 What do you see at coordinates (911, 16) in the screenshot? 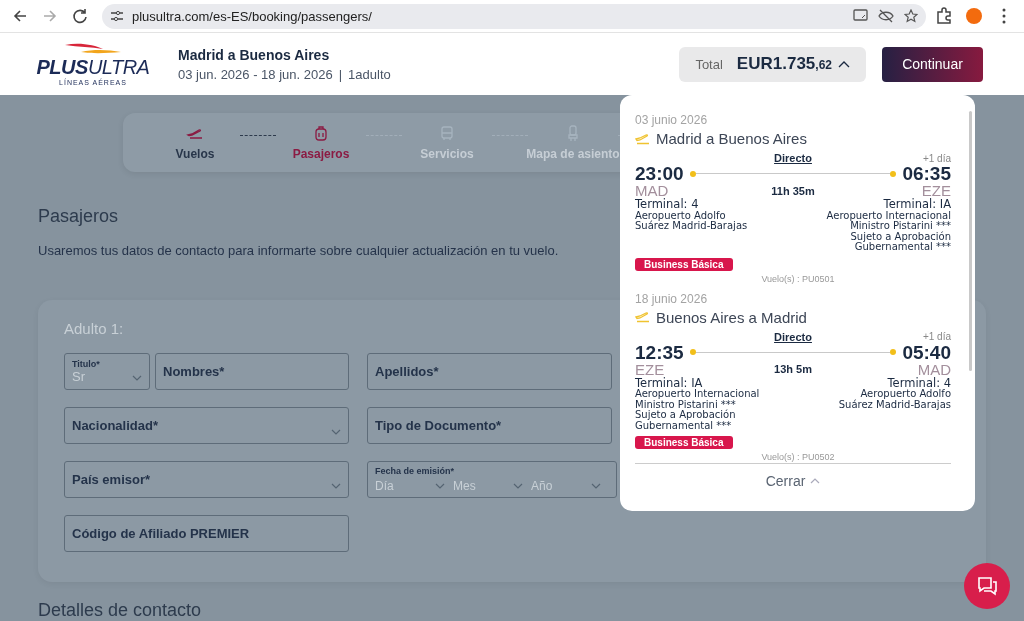
I see `star-icon` at bounding box center [911, 16].